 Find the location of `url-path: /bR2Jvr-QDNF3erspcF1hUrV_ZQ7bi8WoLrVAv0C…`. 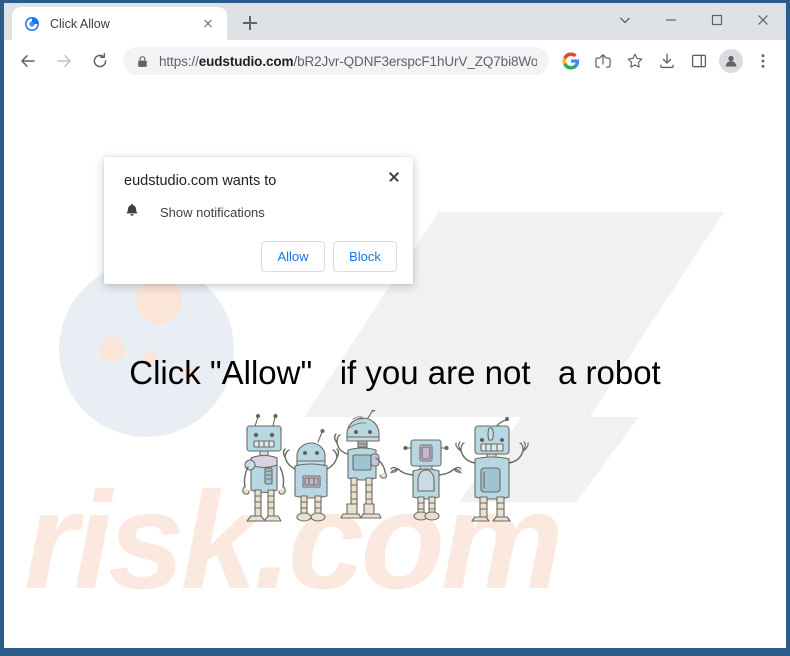

url-path: /bR2Jvr-QDNF3erspcF1hUrV_ZQ7bi8WoLrVAv0C… is located at coordinates (415, 61).